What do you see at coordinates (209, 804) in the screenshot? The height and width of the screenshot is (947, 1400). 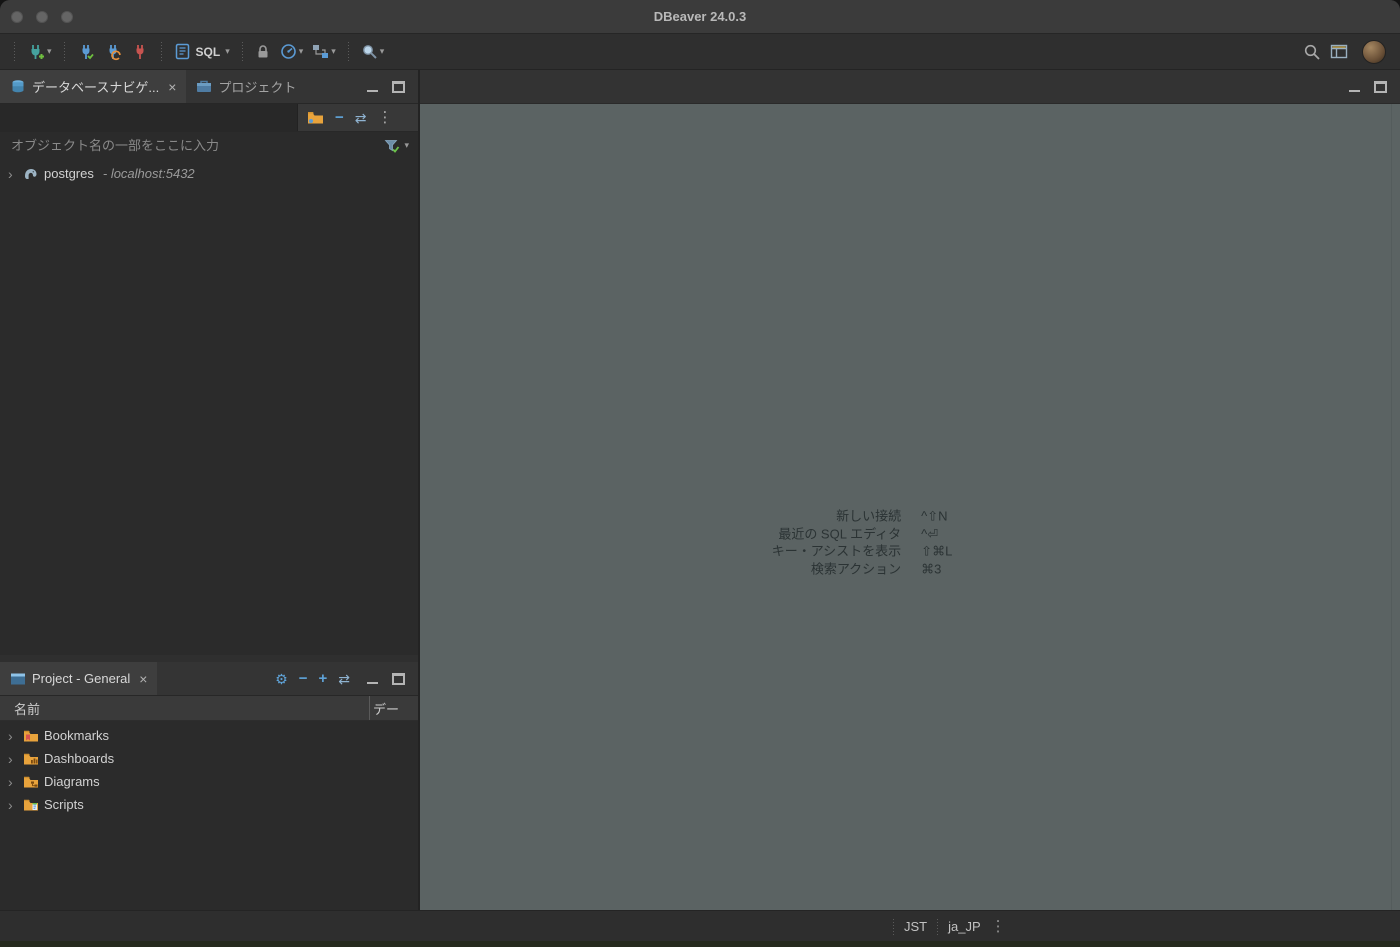 I see `tree-row-scripts: › Scripts` at bounding box center [209, 804].